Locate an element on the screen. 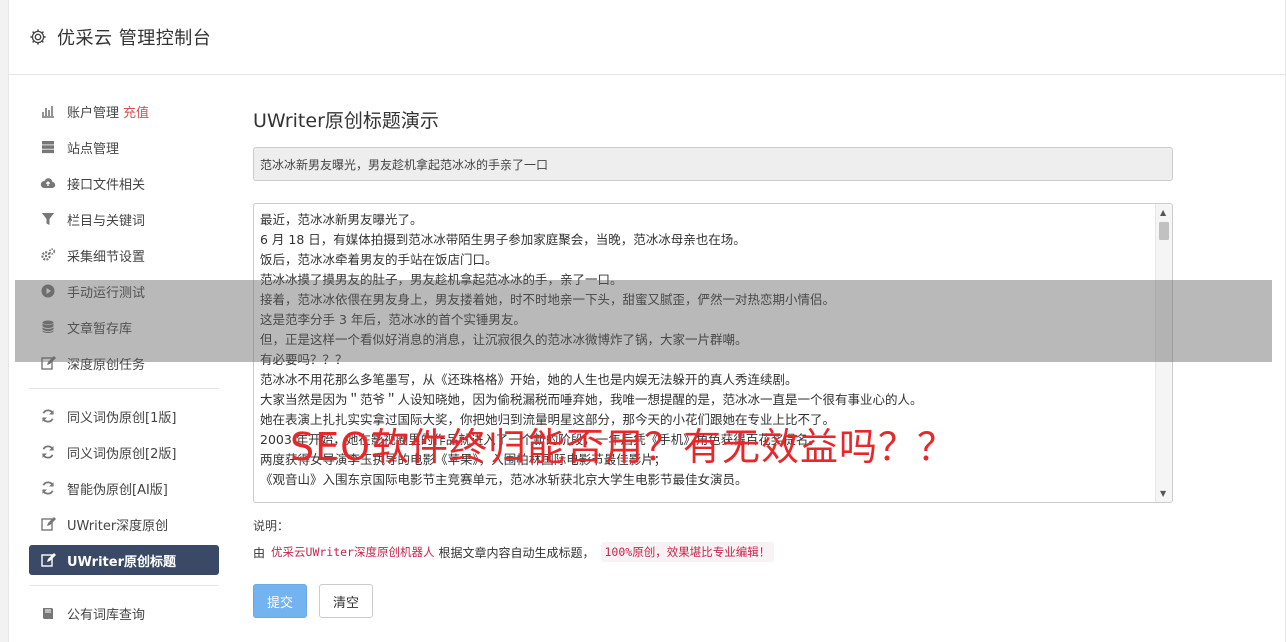 This screenshot has height=642, width=1286. sidebar-item-synonym-v1: 同义词伪原创[1版] is located at coordinates (124, 416).